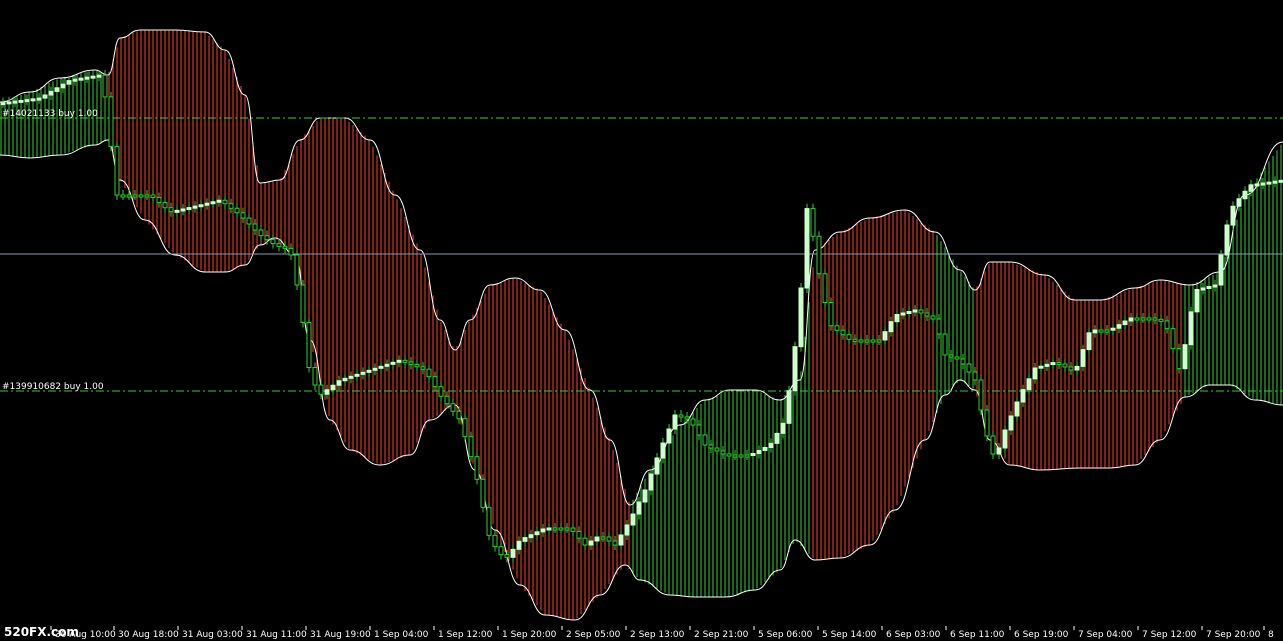 This screenshot has width=1283, height=641. Describe the element at coordinates (785, 635) in the screenshot. I see `time-axis-label: 5 Sep 06:00` at that location.